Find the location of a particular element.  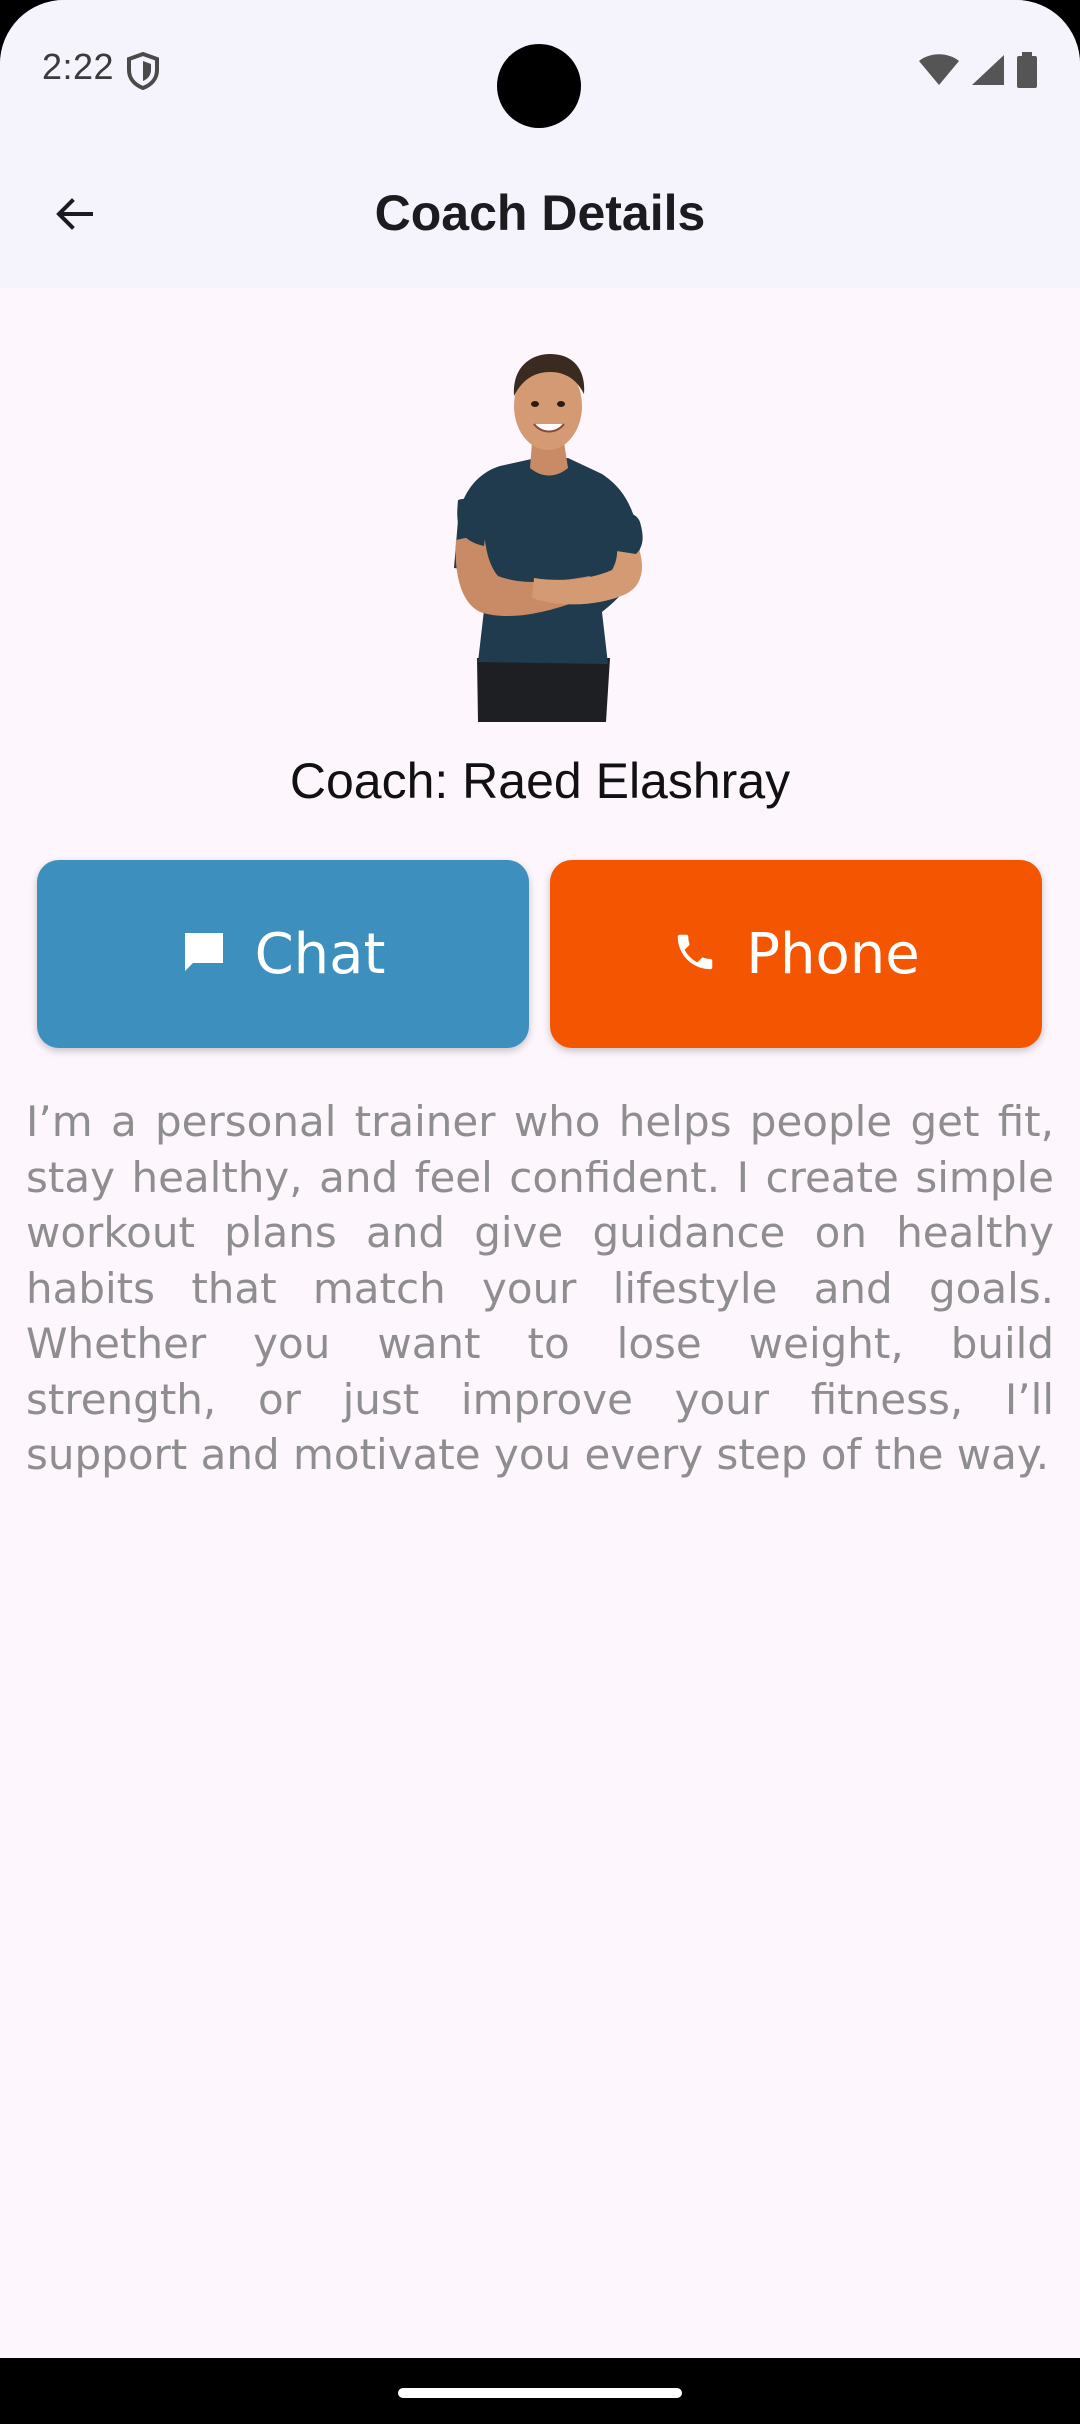

status-time: 2:22 is located at coordinates (78, 66).